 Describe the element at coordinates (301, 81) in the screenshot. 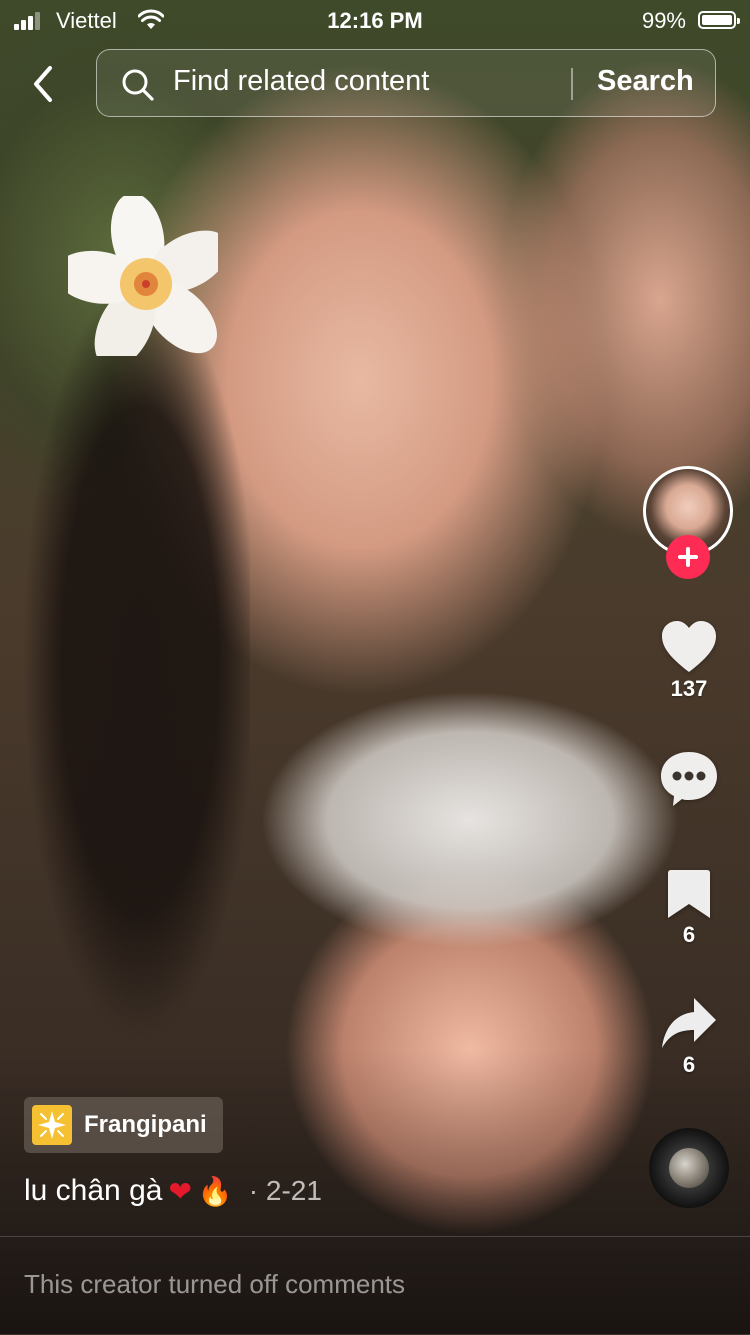

I see `search-input: Find related content` at that location.